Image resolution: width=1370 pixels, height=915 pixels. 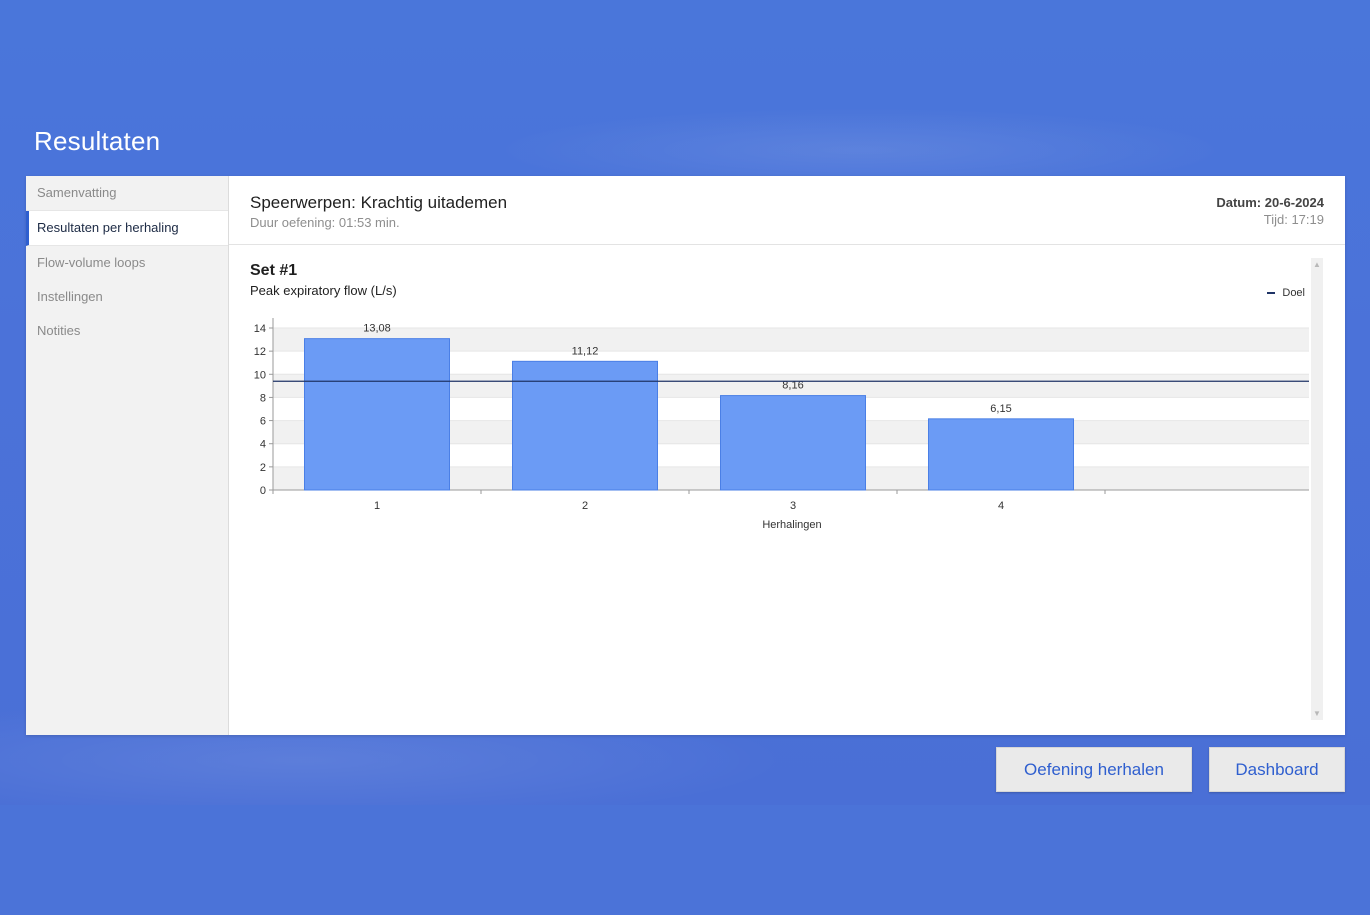 What do you see at coordinates (97, 141) in the screenshot?
I see `page-title: Resultaten` at bounding box center [97, 141].